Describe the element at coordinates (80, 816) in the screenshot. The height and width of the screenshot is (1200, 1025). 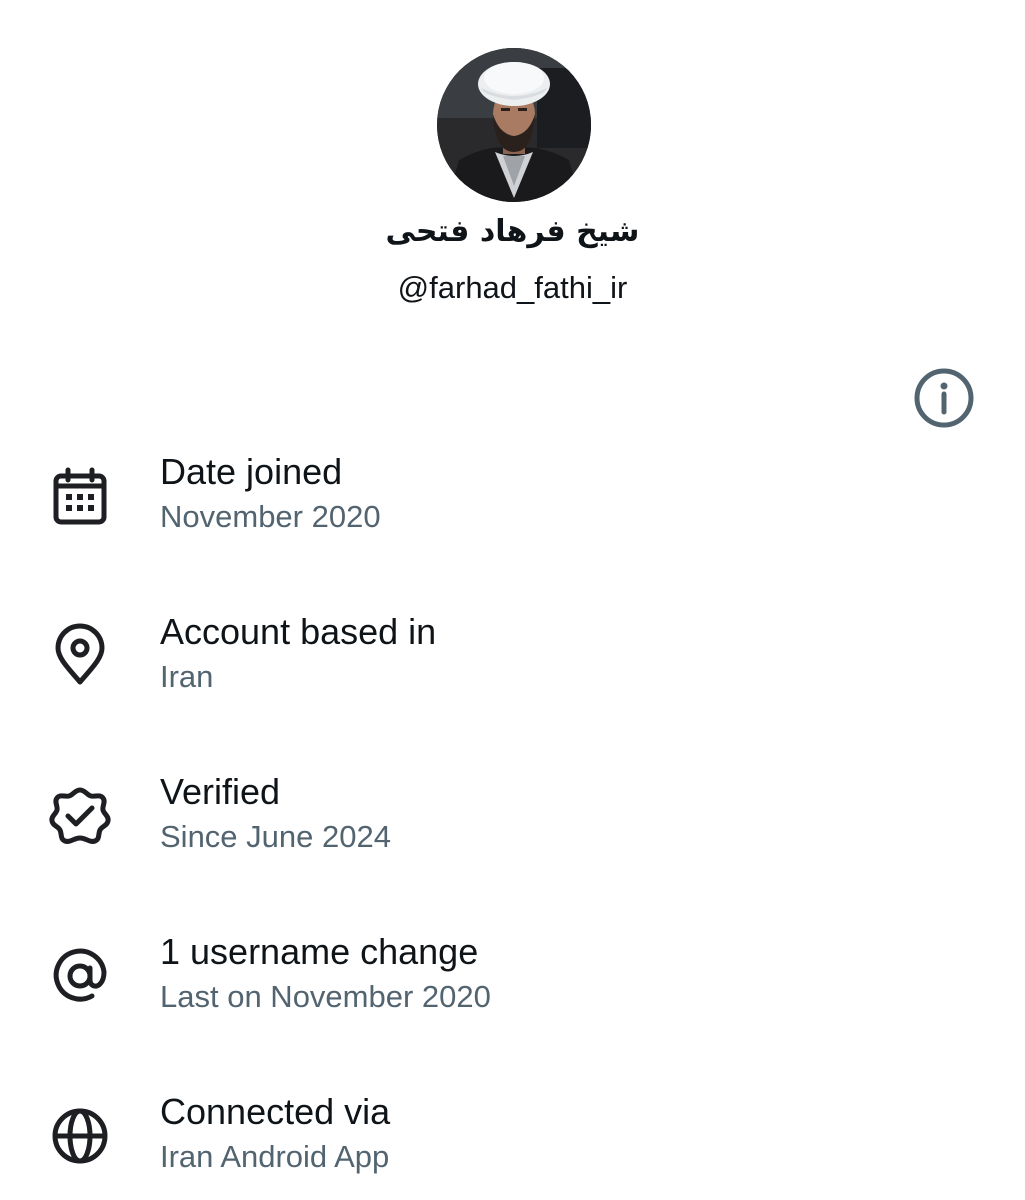
I see `verified-badge-icon` at that location.